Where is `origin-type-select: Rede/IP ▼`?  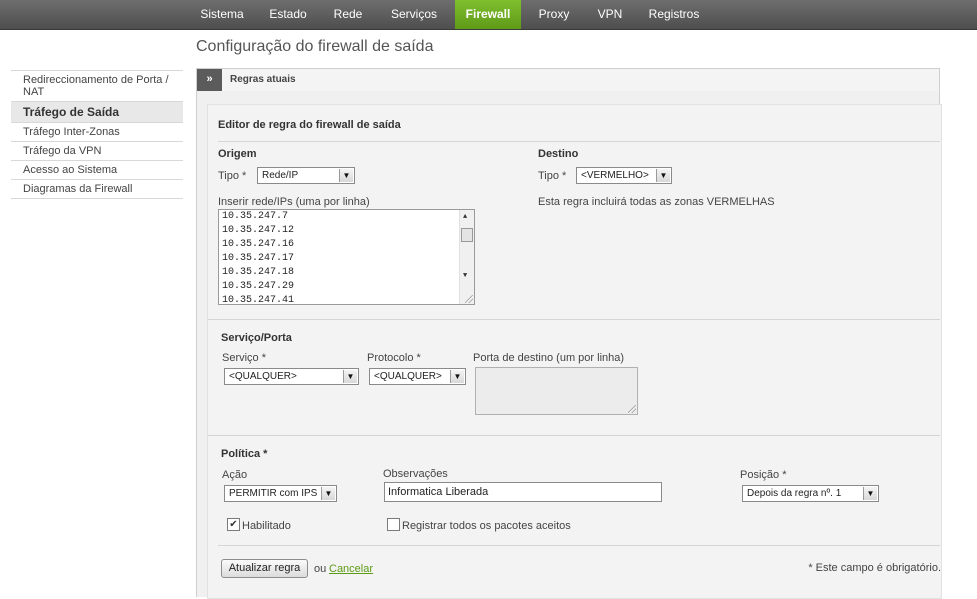 origin-type-select: Rede/IP ▼ is located at coordinates (306, 175).